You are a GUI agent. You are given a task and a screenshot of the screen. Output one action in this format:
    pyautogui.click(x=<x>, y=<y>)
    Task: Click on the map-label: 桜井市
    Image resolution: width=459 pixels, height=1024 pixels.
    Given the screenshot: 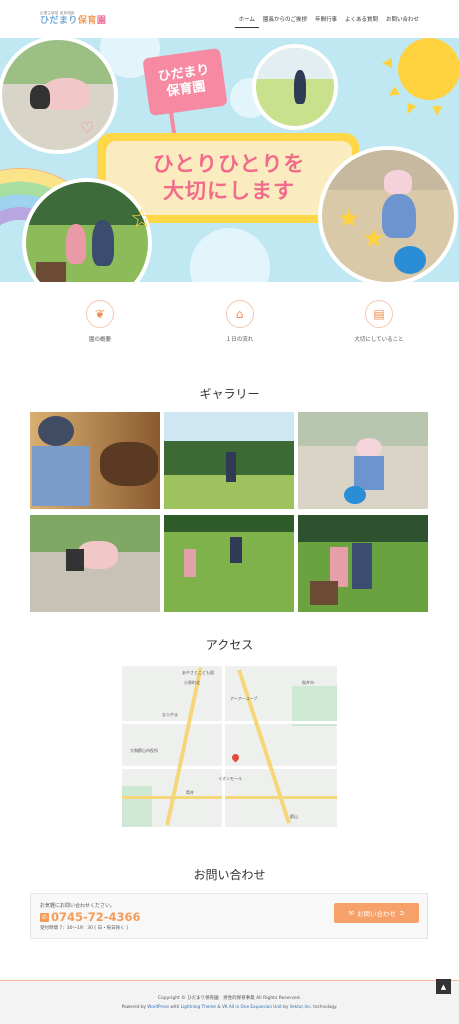 What is the action you would take?
    pyautogui.click(x=308, y=682)
    